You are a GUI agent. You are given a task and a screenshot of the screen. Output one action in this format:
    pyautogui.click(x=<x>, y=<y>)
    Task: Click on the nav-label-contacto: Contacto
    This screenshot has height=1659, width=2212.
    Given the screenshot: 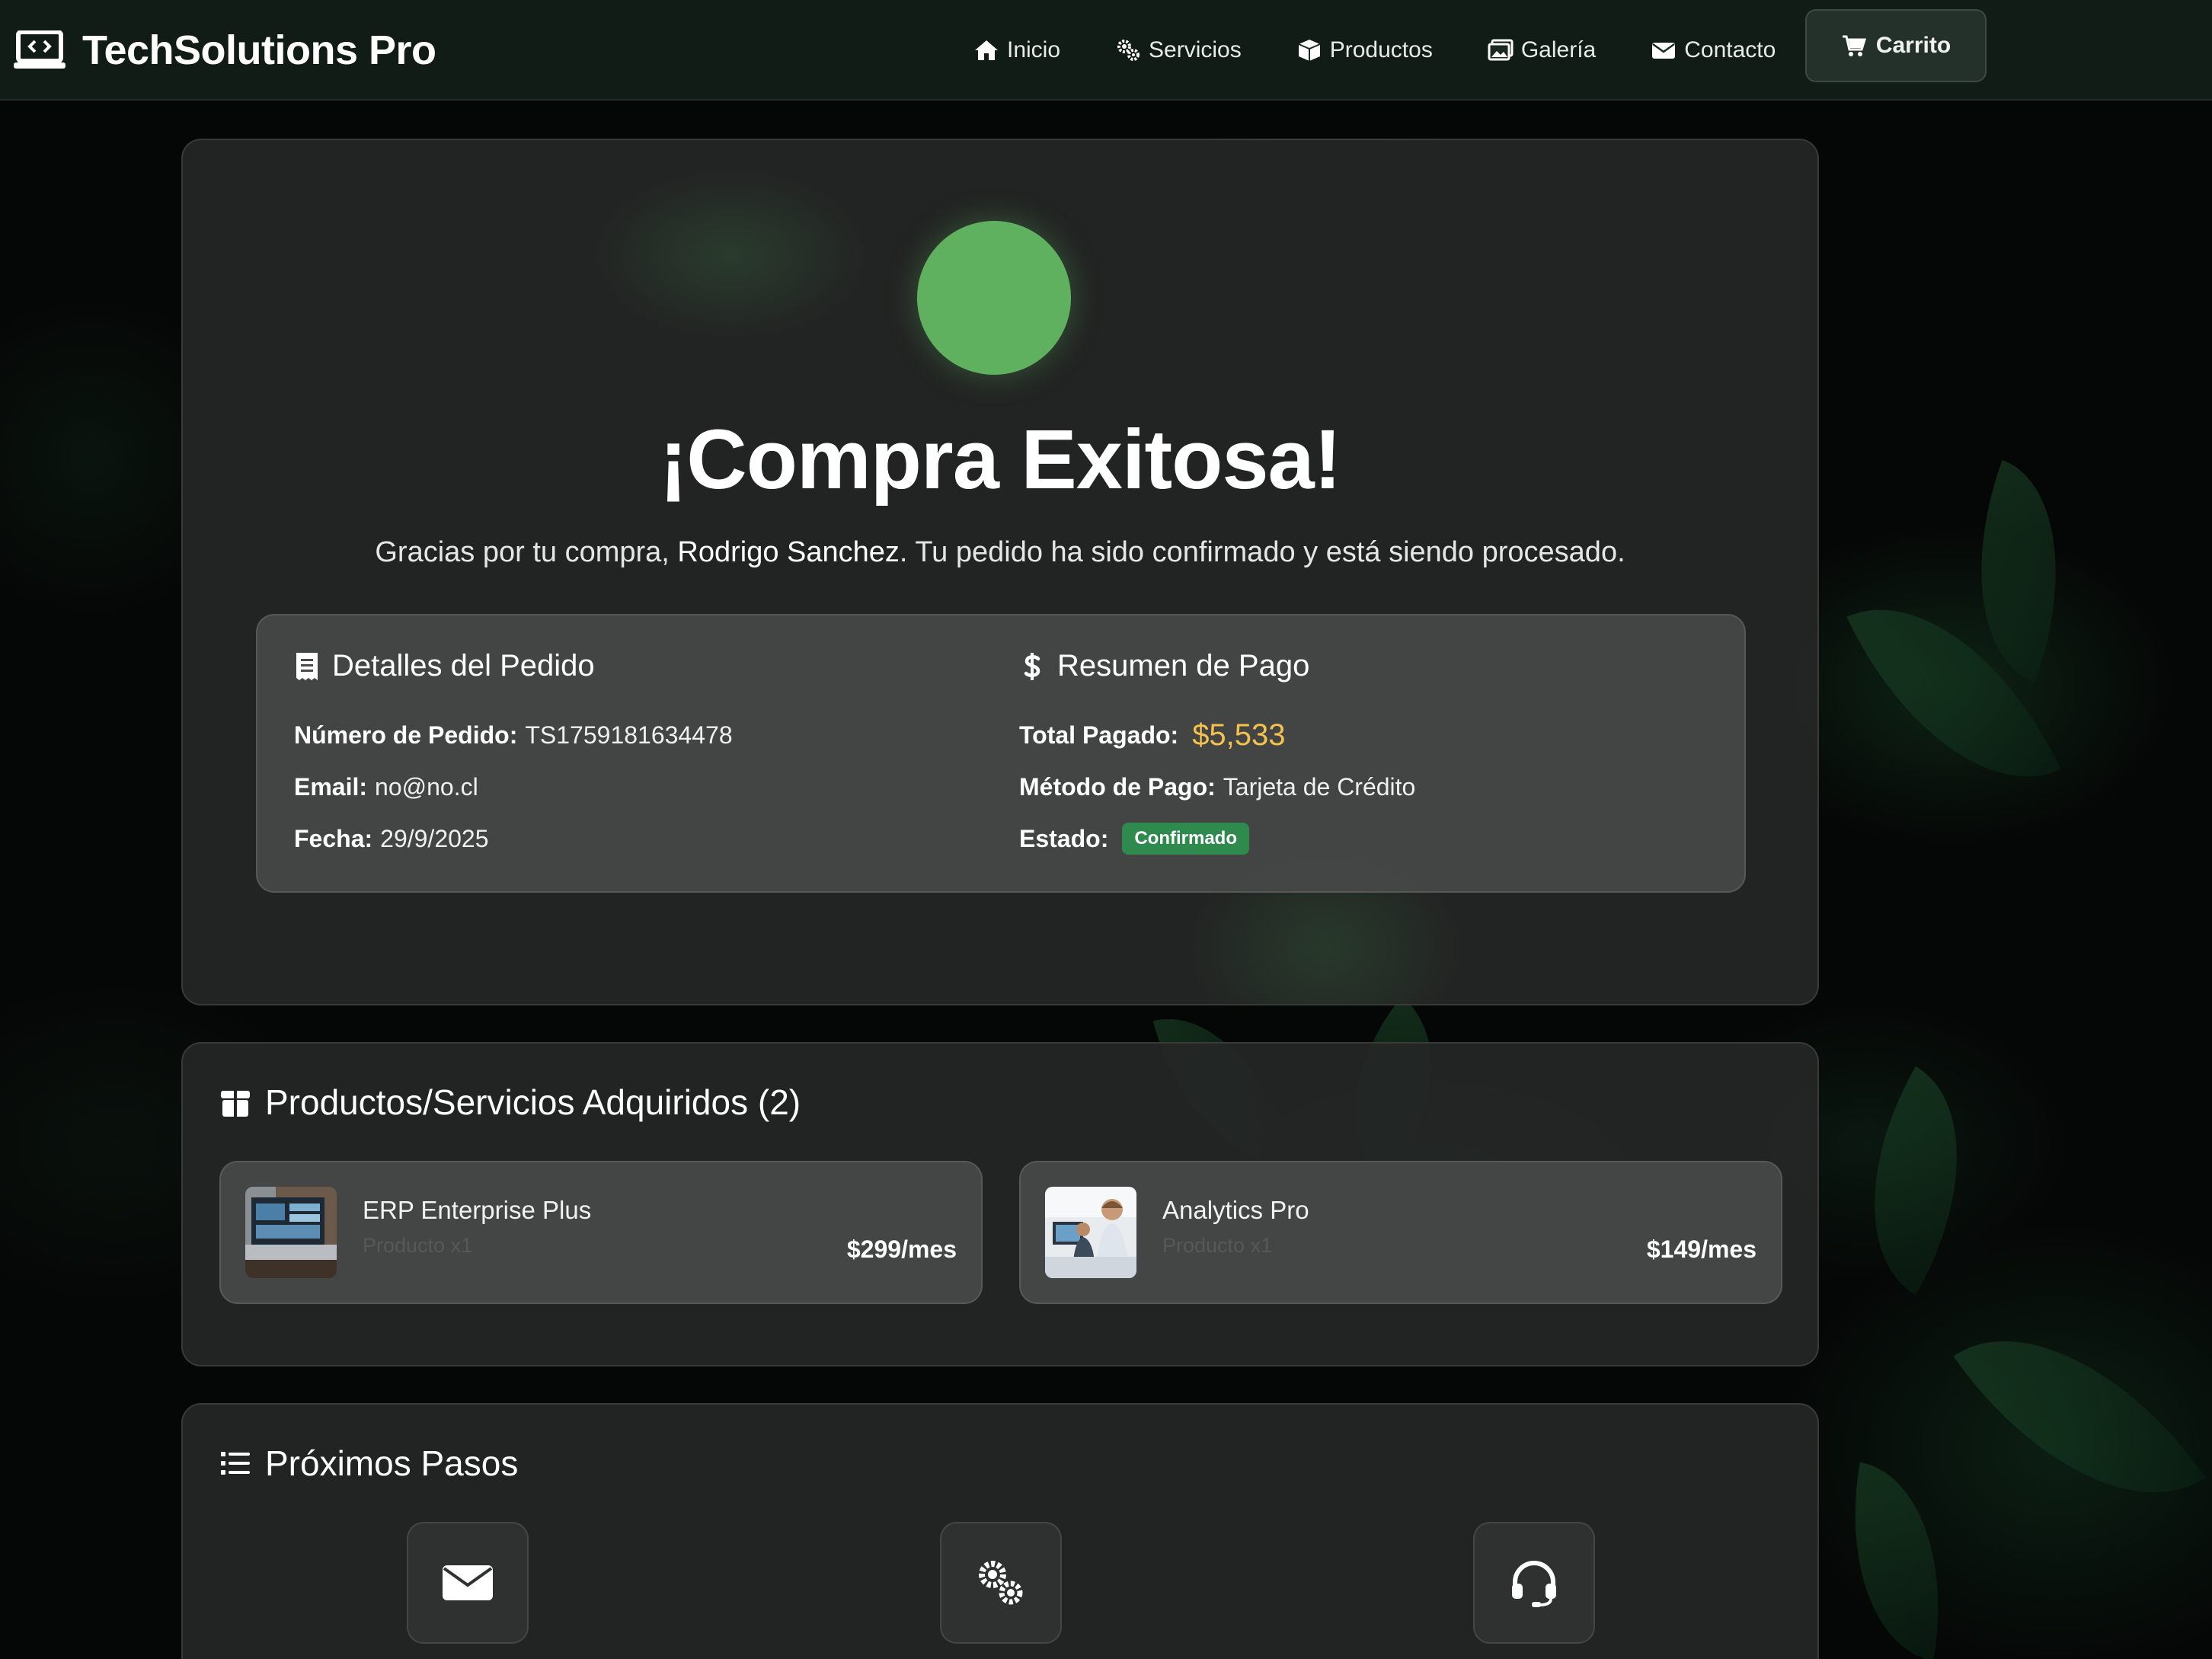 What is the action you would take?
    pyautogui.click(x=1730, y=49)
    